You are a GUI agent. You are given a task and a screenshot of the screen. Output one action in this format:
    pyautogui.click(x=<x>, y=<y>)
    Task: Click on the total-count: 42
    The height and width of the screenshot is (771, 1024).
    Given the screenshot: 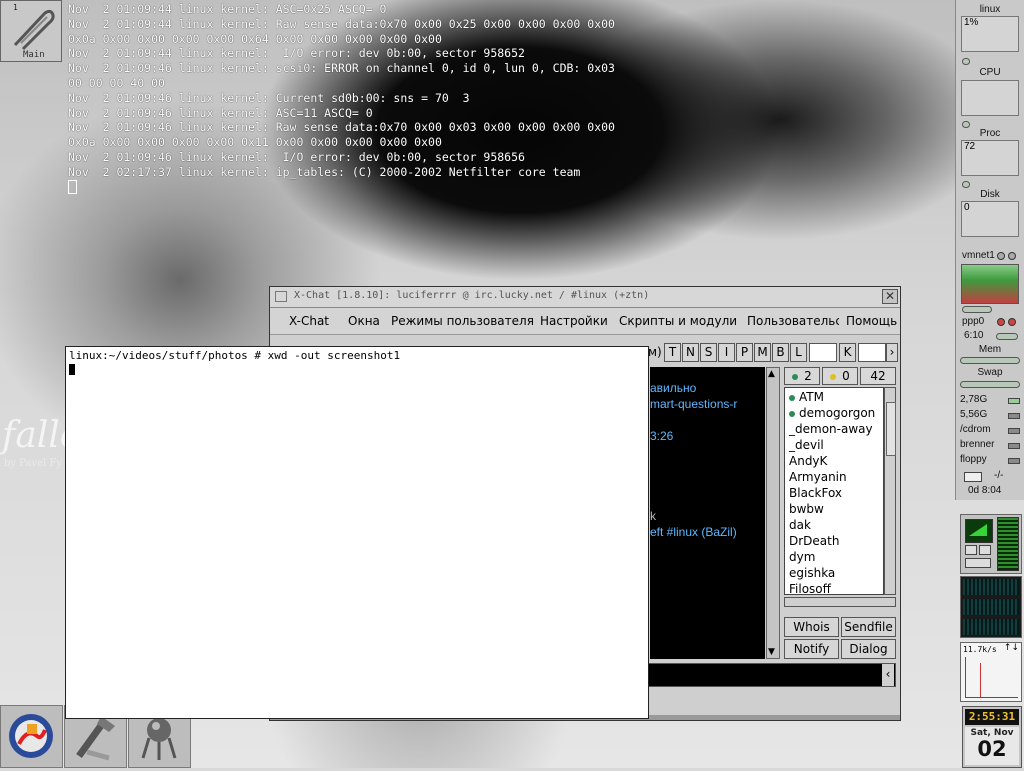 What is the action you would take?
    pyautogui.click(x=878, y=376)
    